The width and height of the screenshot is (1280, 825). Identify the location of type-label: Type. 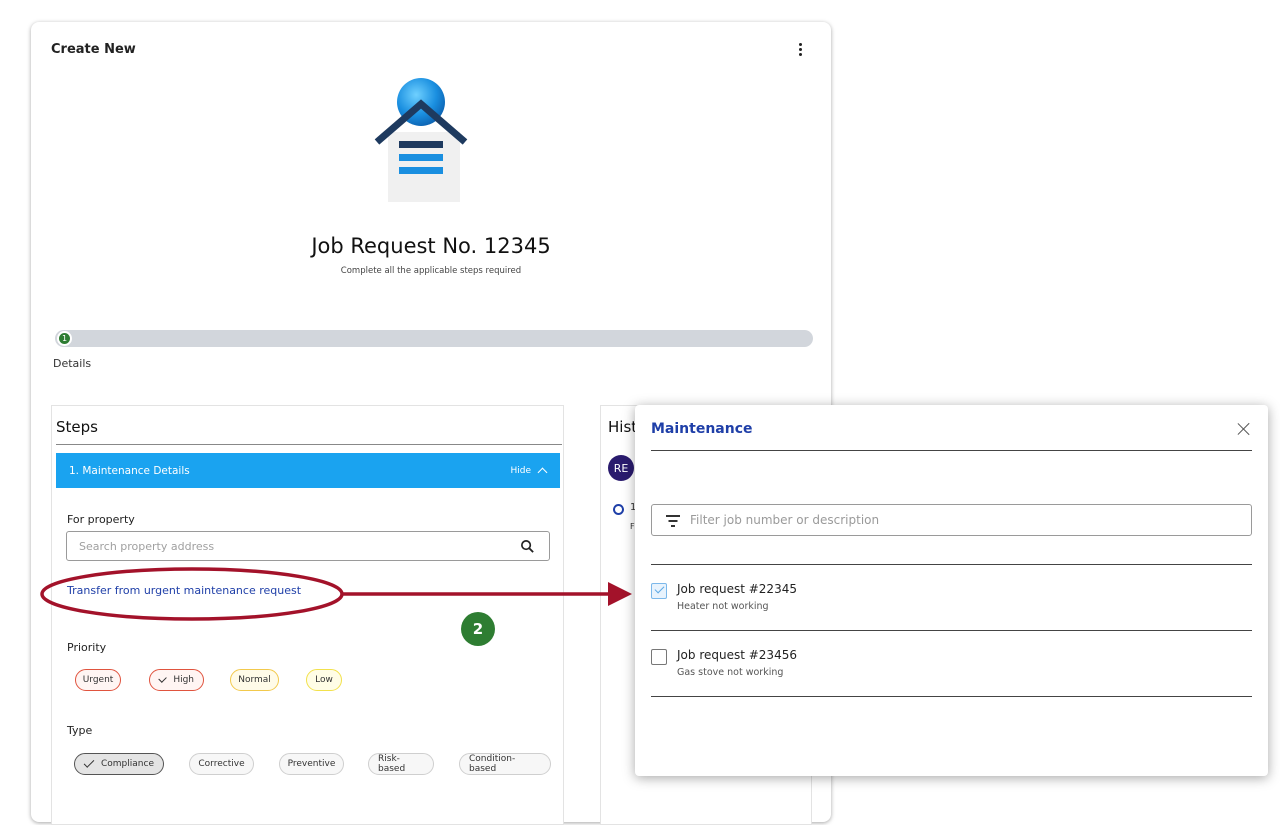
(80, 730).